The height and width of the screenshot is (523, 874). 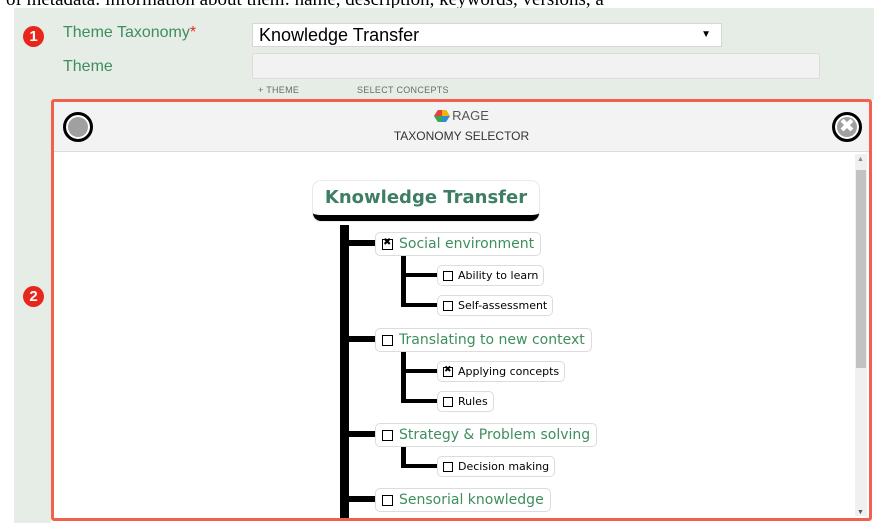 I want to click on tree-node: Strategy & Problem solving, so click(x=486, y=435).